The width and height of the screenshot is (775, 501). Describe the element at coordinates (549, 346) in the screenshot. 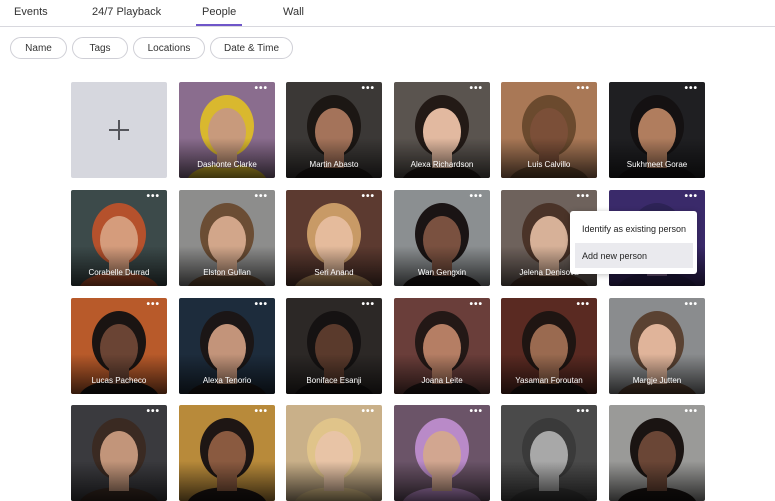

I see `person-card: ••• Yasaman Foroutan` at that location.